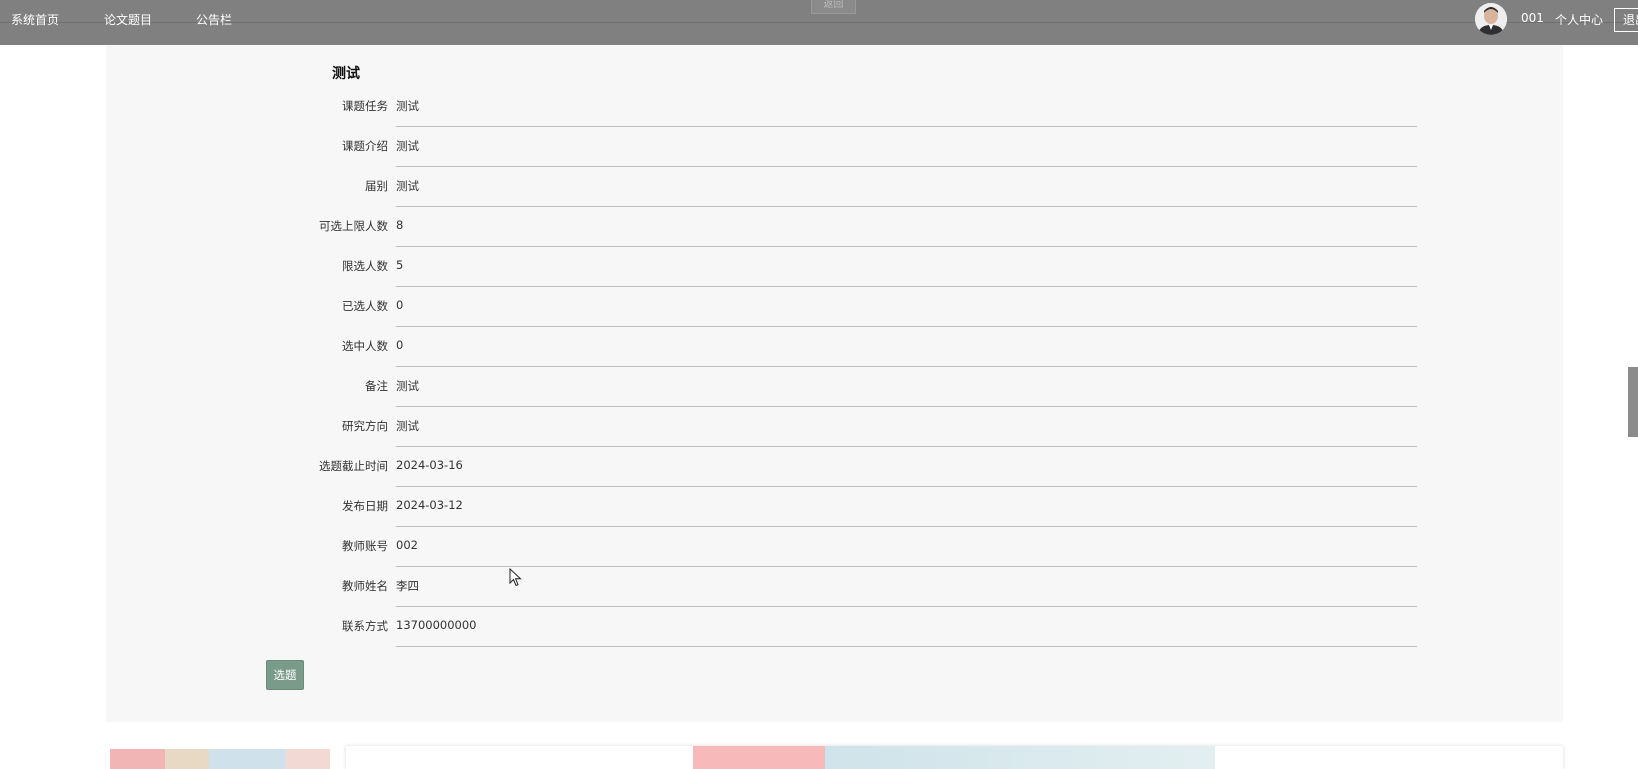 This screenshot has height=769, width=1638. What do you see at coordinates (1532, 18) in the screenshot?
I see `user-id: 001` at bounding box center [1532, 18].